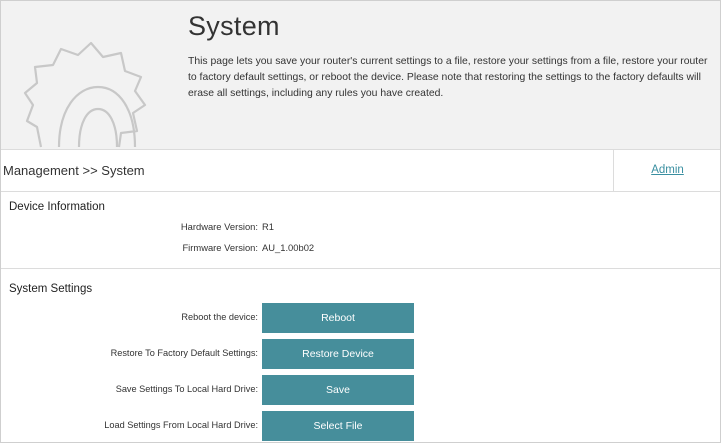 This screenshot has height=443, width=721. Describe the element at coordinates (51, 289) in the screenshot. I see `system-settings-title: System Settings` at that location.